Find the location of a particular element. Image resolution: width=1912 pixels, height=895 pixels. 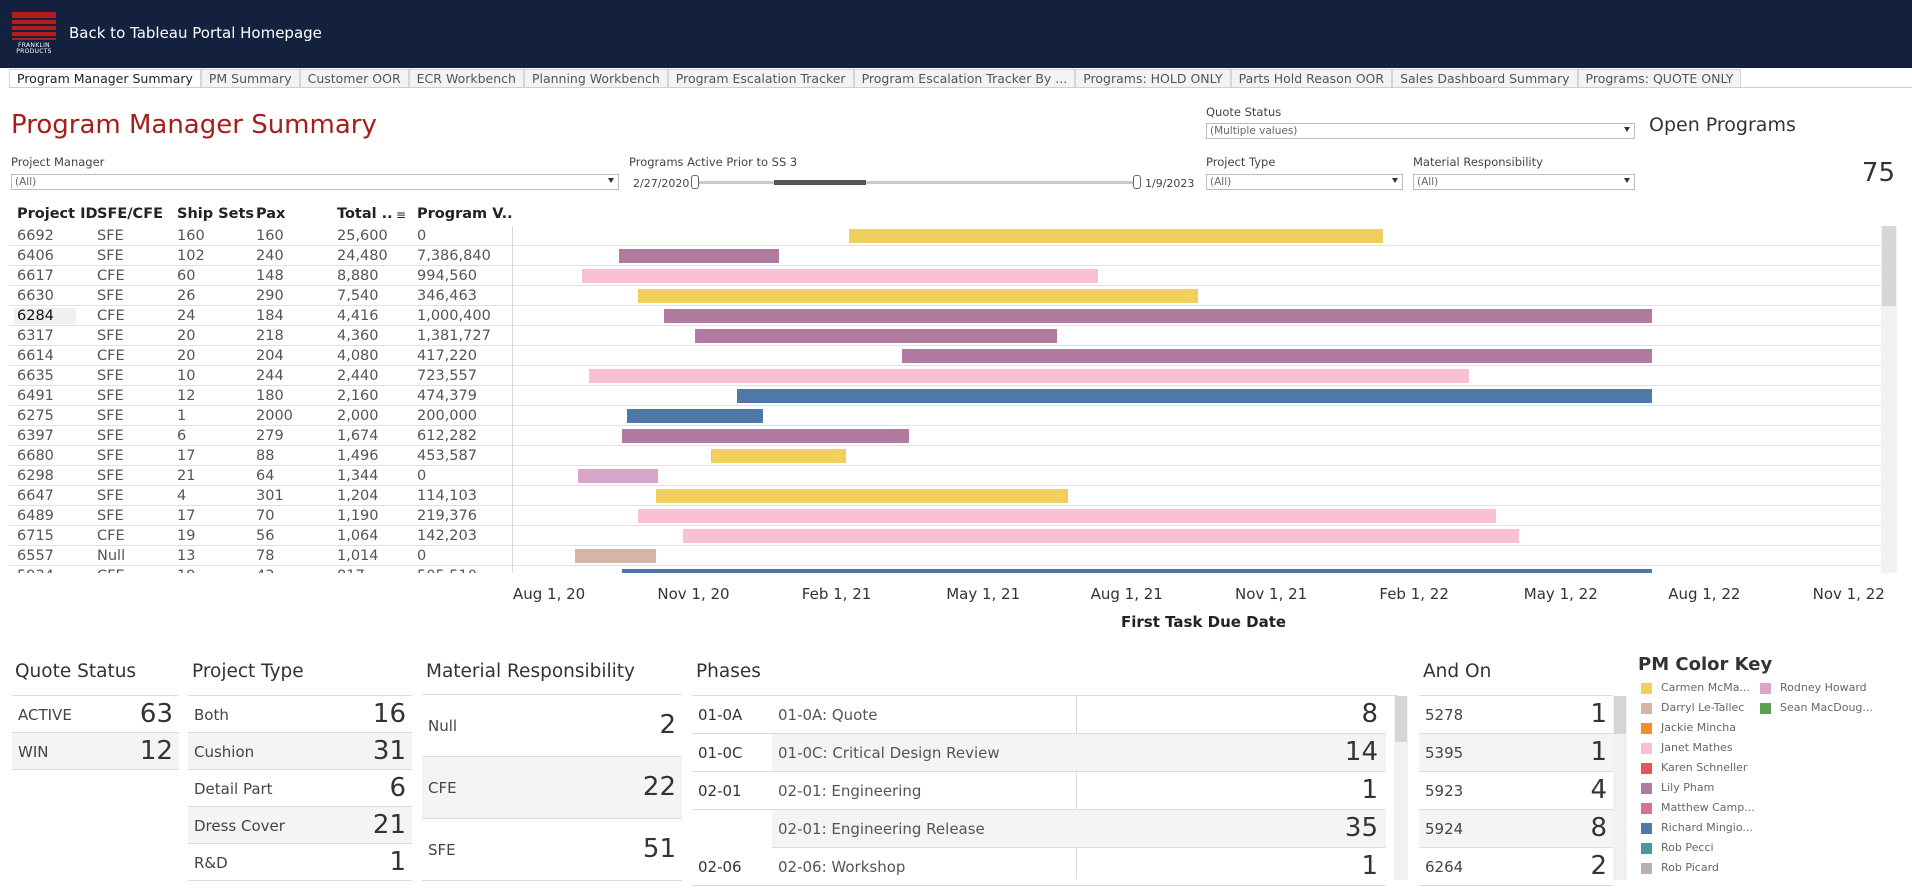

tab-pm-summary: PM Summary is located at coordinates (250, 78).